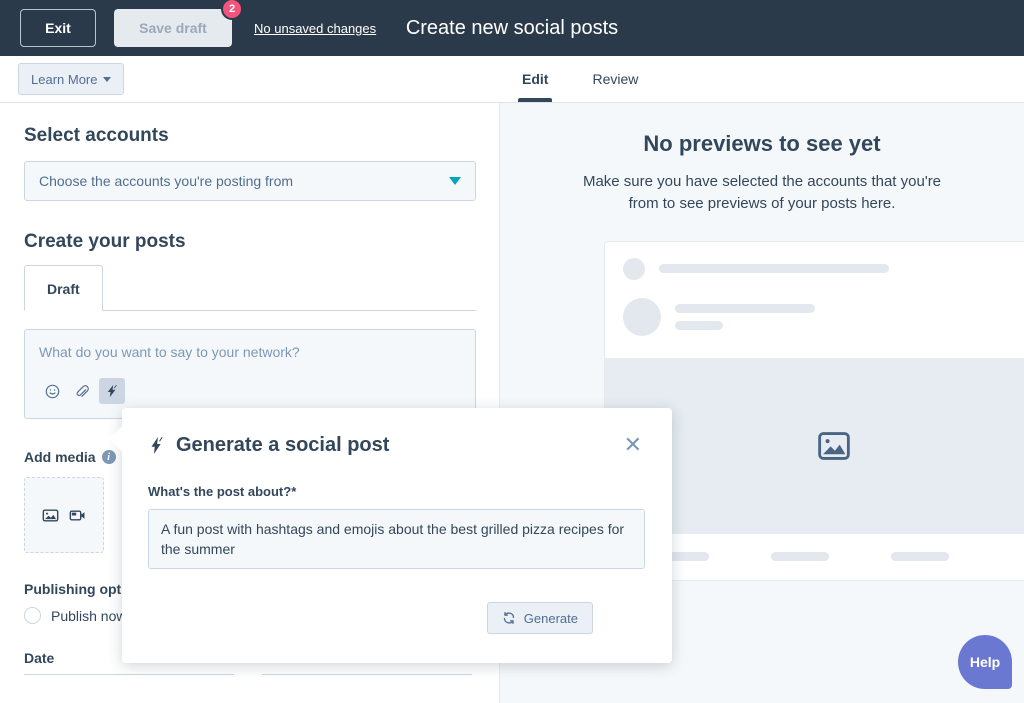  Describe the element at coordinates (283, 444) in the screenshot. I see `modal-title: Generate a social post` at that location.